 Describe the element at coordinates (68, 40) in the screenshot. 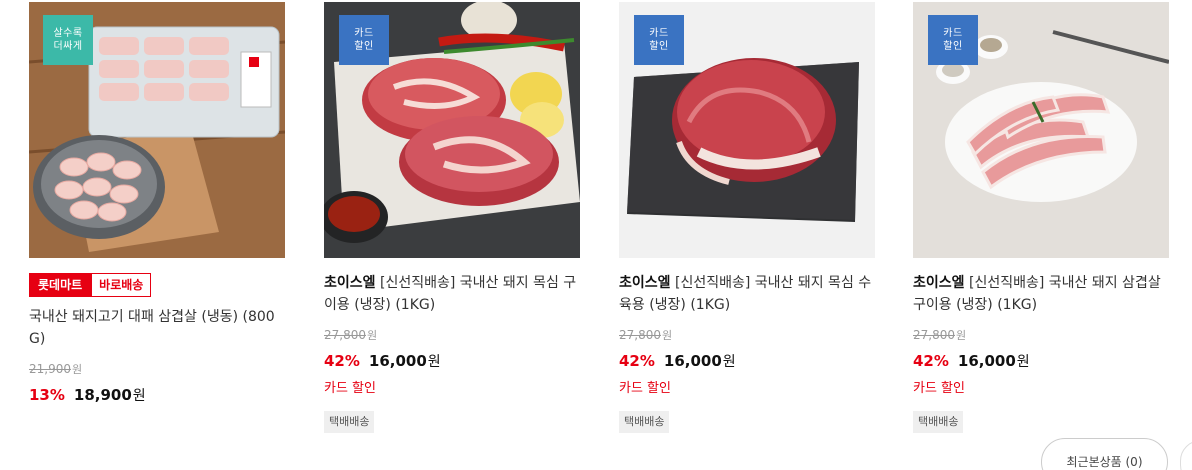

I see `promo-badge: 살수록 더싸게` at that location.